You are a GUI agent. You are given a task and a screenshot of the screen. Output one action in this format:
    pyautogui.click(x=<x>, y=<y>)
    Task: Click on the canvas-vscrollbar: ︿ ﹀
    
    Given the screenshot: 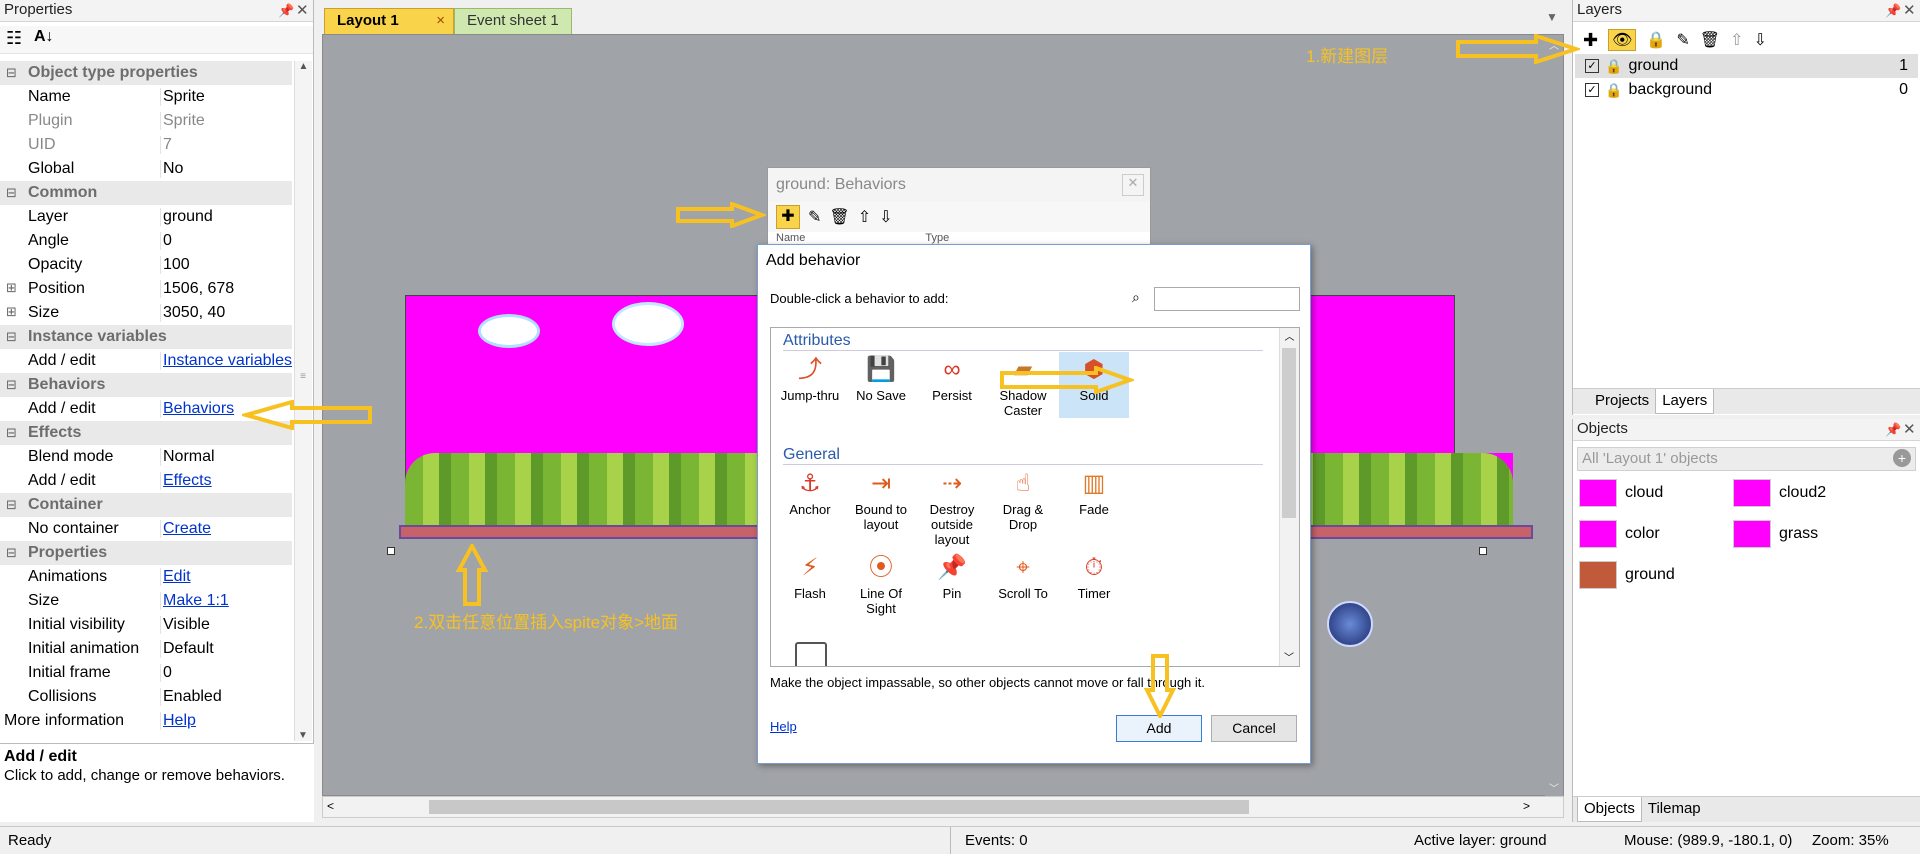 What is the action you would take?
    pyautogui.click(x=1554, y=416)
    